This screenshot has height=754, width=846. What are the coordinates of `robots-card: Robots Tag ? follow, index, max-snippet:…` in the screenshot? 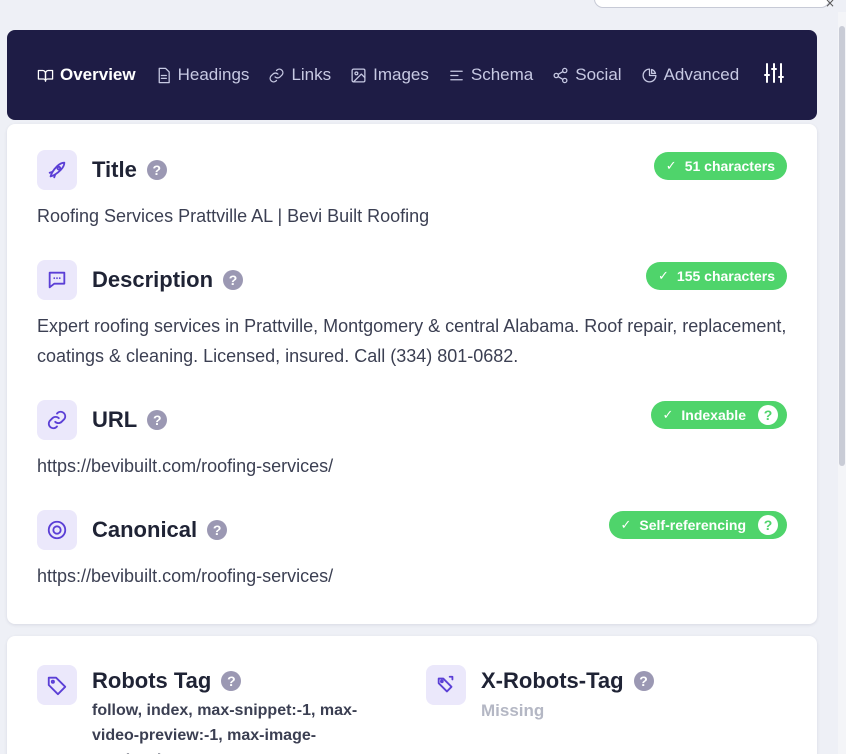 It's located at (412, 695).